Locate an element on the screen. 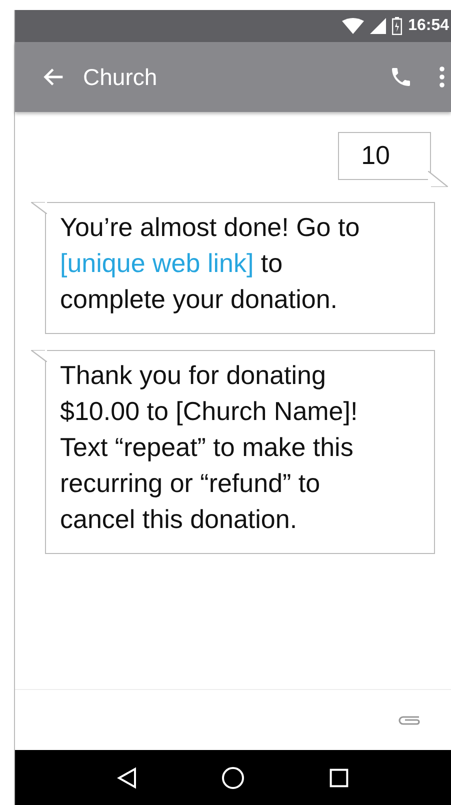 The image size is (451, 805). home-nav-icon is located at coordinates (233, 778).